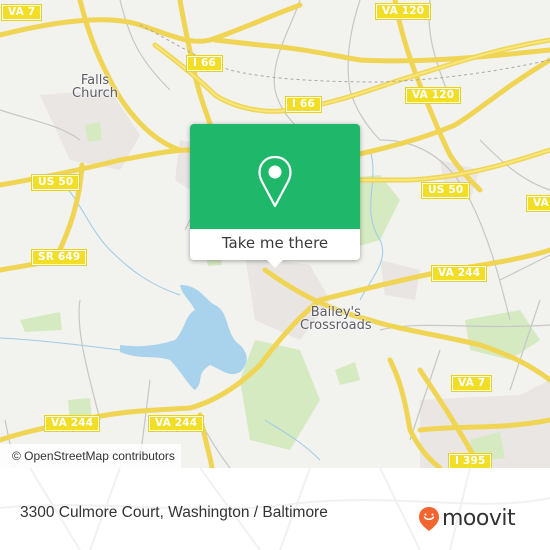 The image size is (550, 550). Describe the element at coordinates (275, 181) in the screenshot. I see `map-pin-icon` at that location.